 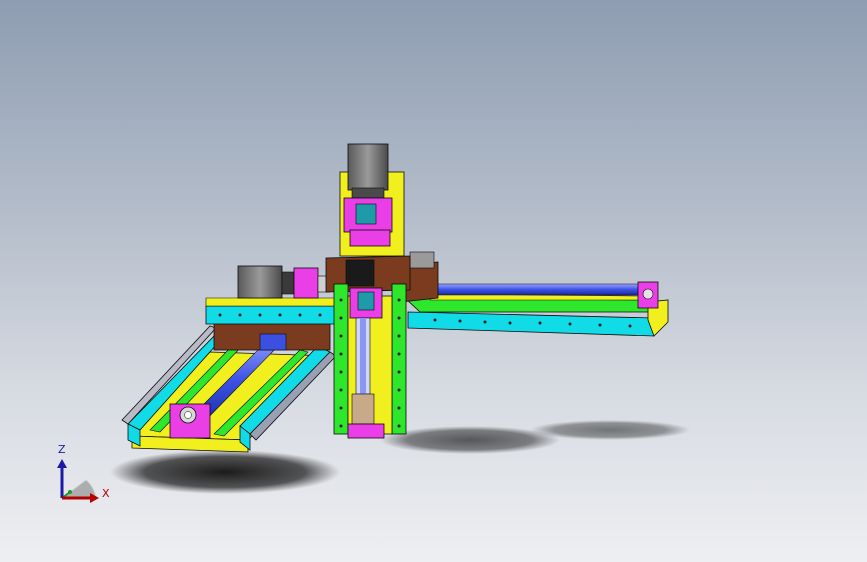 I want to click on z-axis-stepper-motor, so click(x=368, y=171).